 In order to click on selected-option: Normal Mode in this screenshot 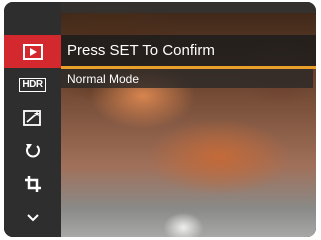, I will do `click(187, 78)`.